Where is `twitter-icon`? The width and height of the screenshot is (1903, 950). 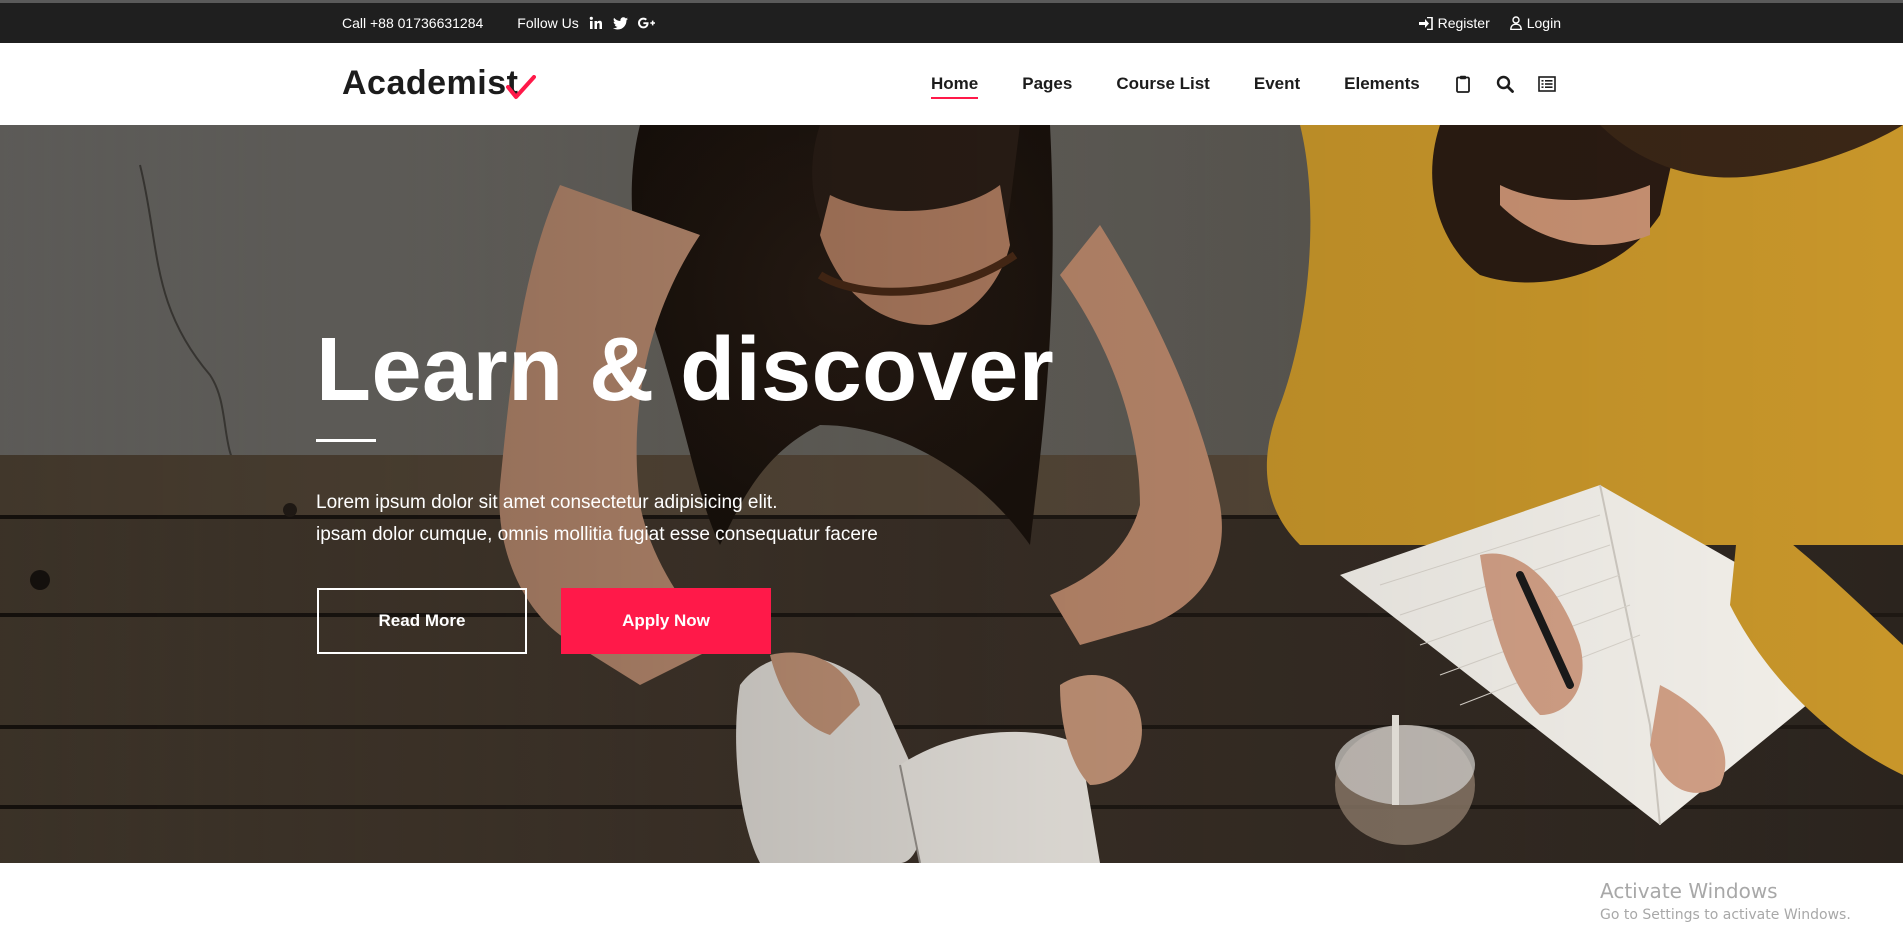
twitter-icon is located at coordinates (620, 23).